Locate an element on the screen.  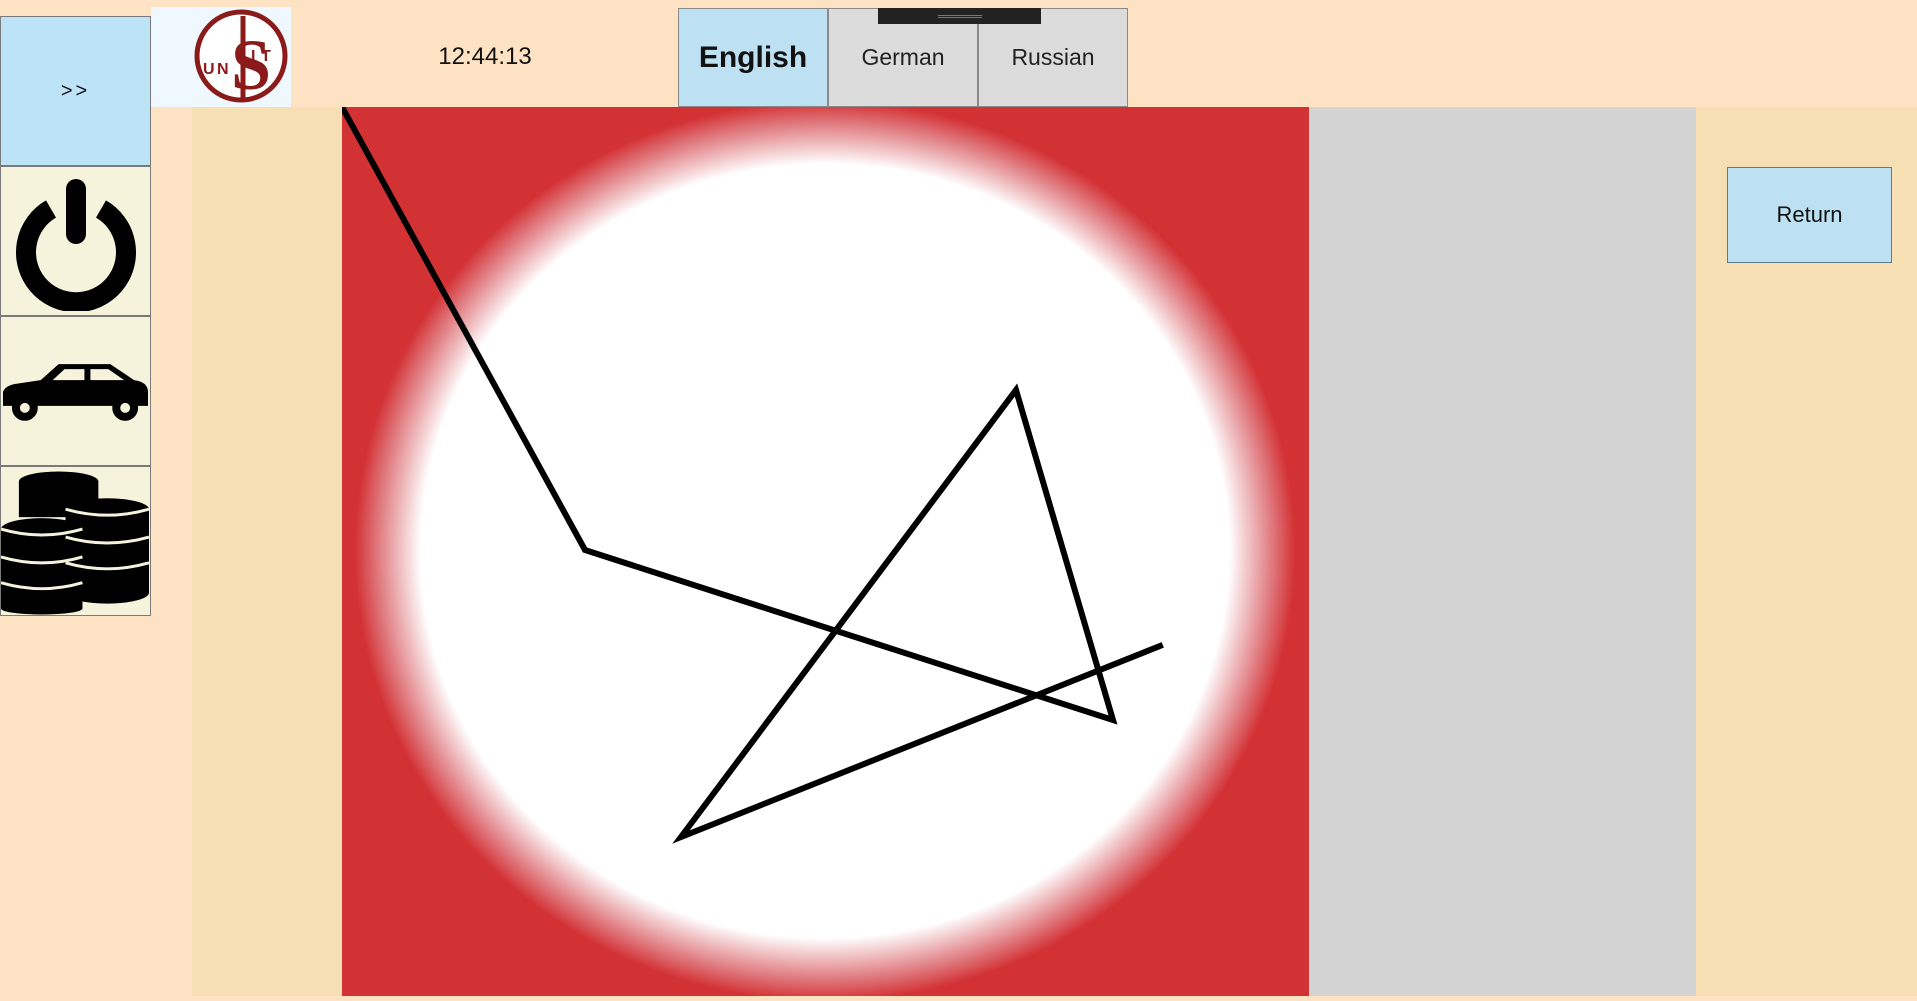
logo: U N S I T is located at coordinates (221, 57).